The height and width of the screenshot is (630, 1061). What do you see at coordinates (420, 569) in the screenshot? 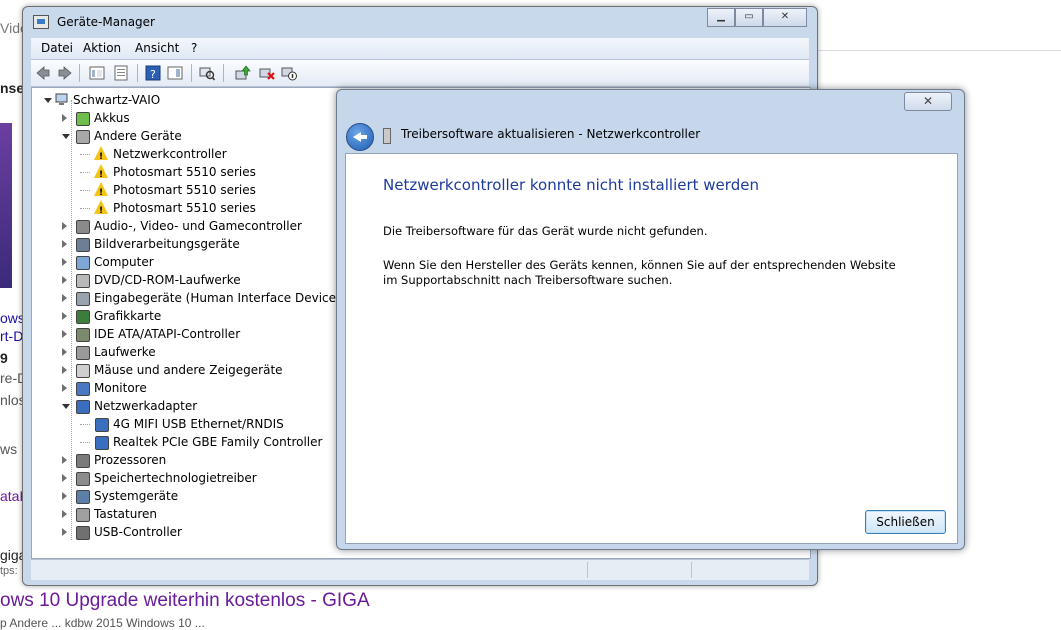
I see `status-bar` at bounding box center [420, 569].